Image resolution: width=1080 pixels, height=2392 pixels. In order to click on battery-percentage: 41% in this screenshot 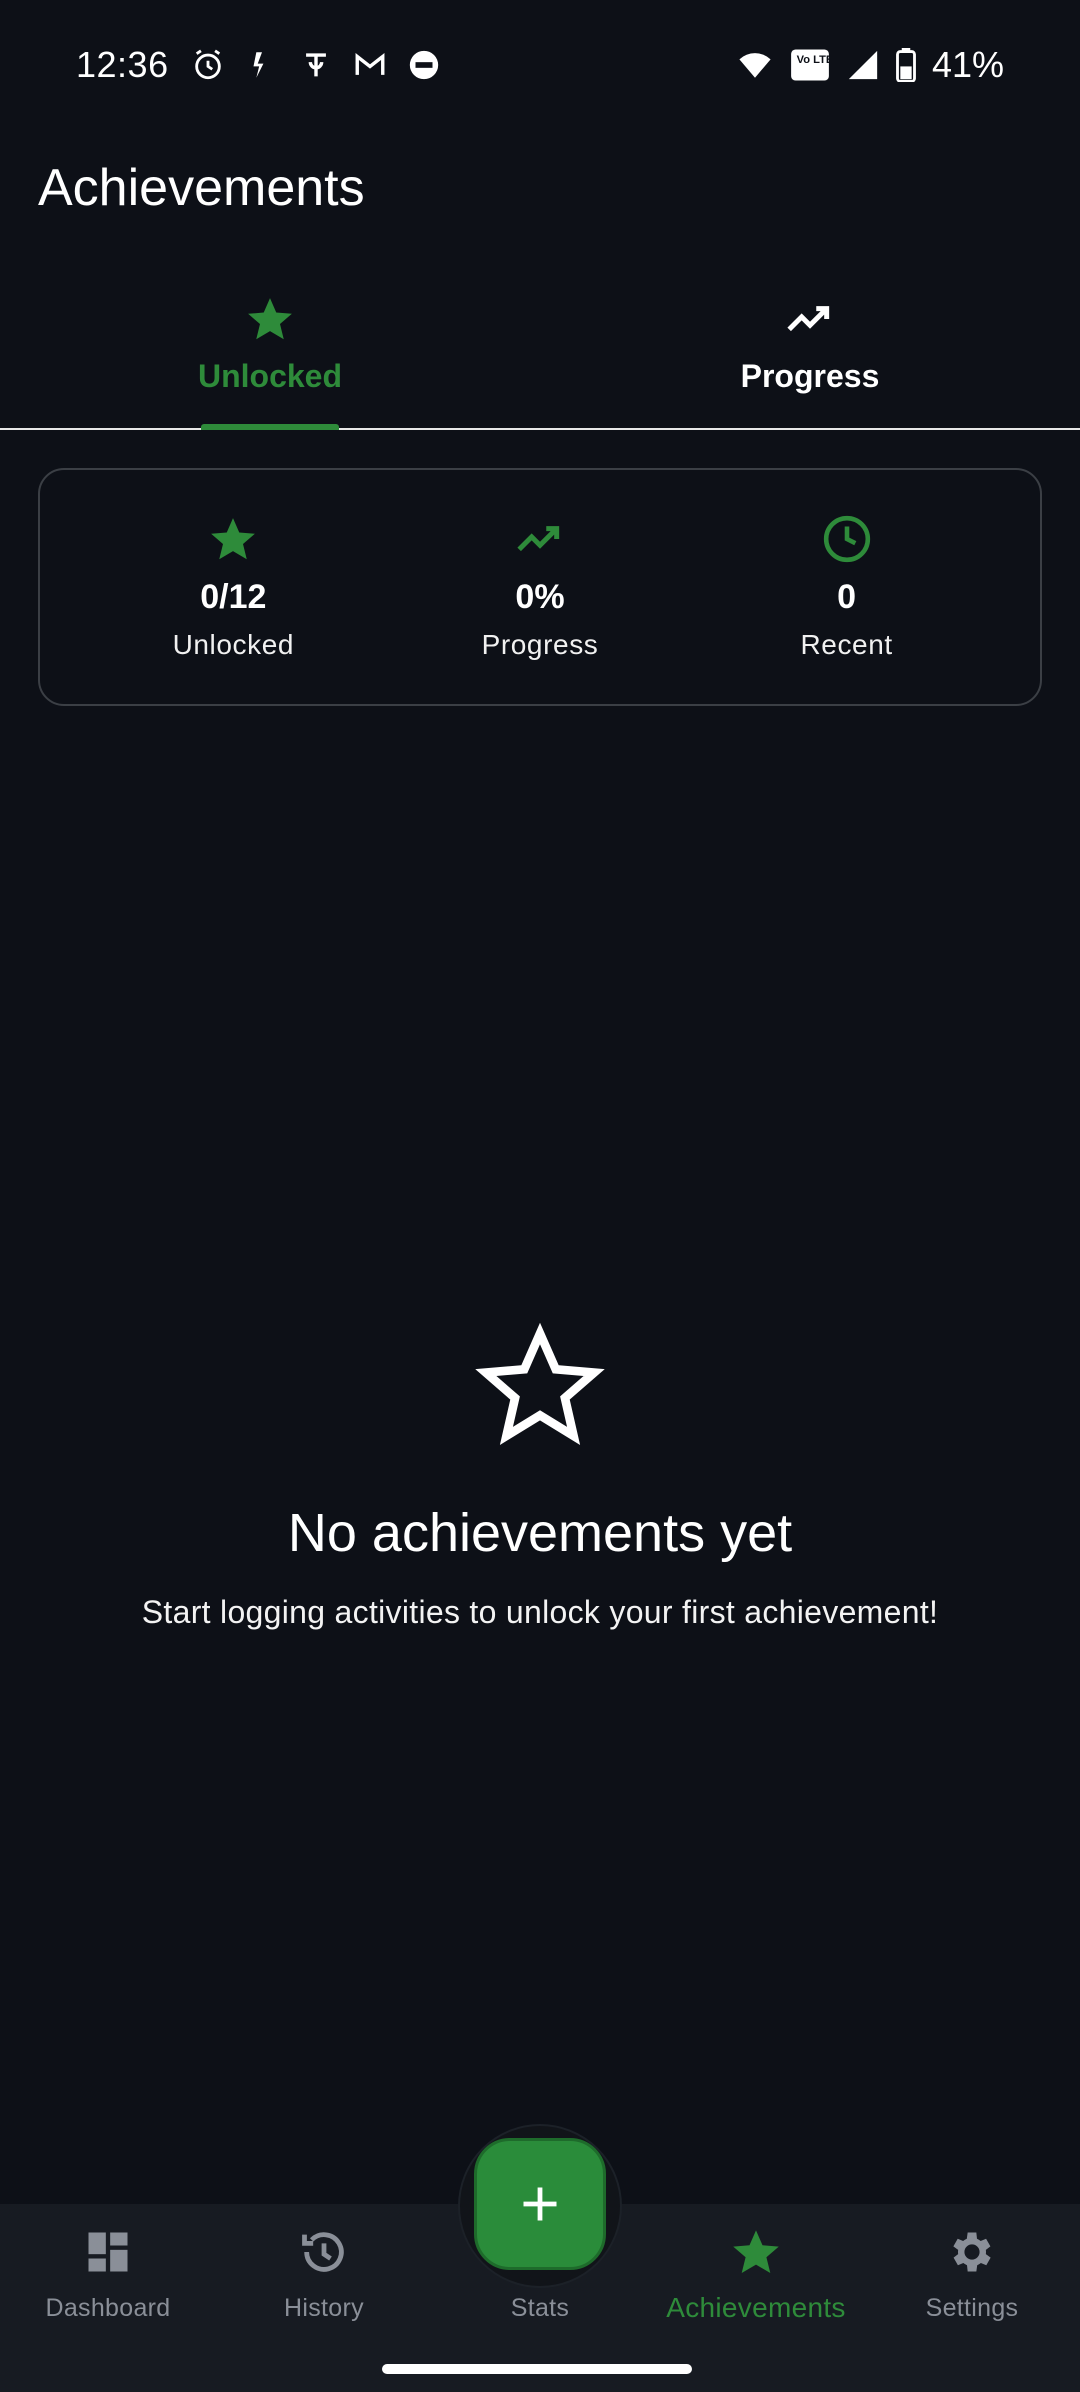, I will do `click(967, 64)`.